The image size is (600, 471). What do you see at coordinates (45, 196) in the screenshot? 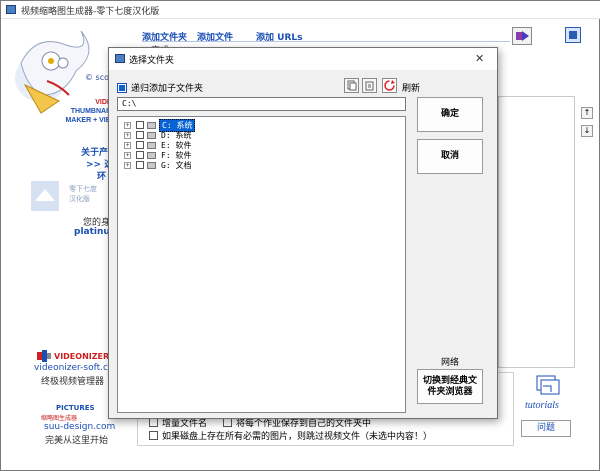
I see `watermark-icon` at bounding box center [45, 196].